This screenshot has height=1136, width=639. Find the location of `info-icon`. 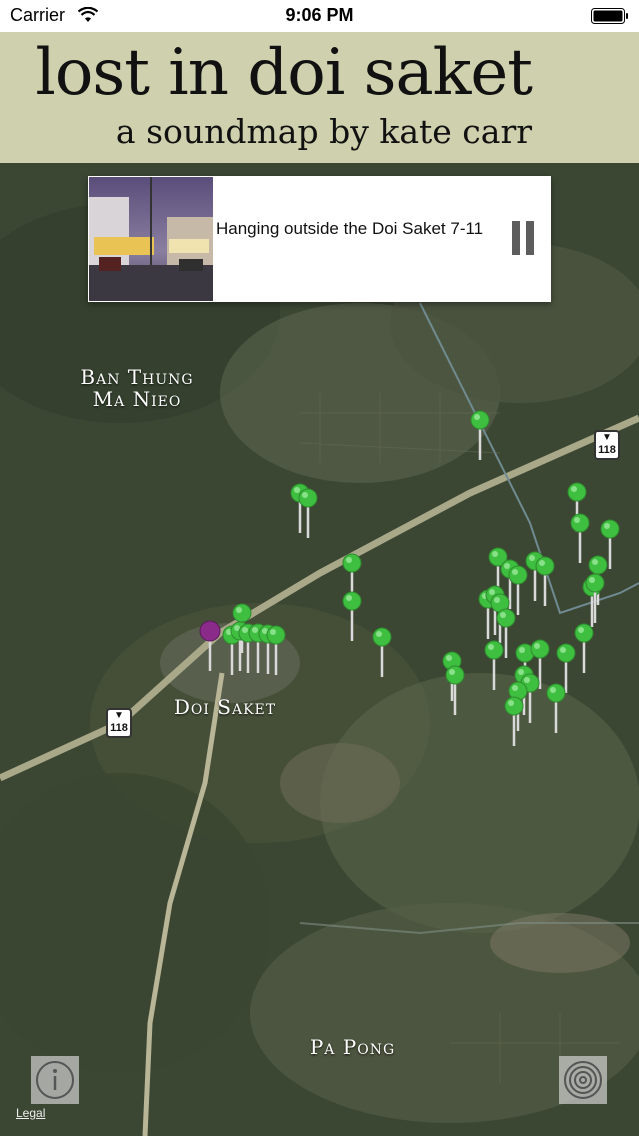

info-icon is located at coordinates (55, 1080).